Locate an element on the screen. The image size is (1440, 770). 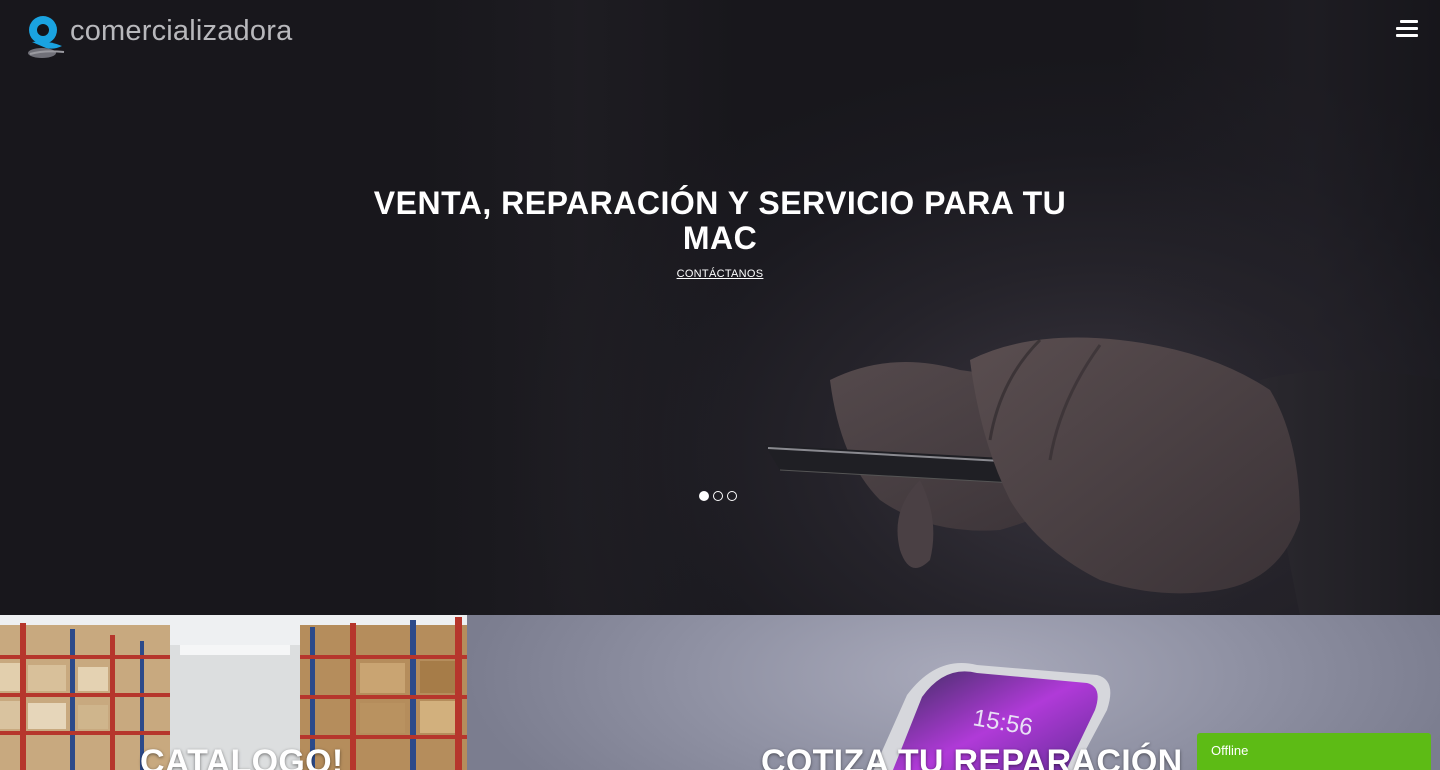
site-logo: comercializadora is located at coordinates (158, 37).